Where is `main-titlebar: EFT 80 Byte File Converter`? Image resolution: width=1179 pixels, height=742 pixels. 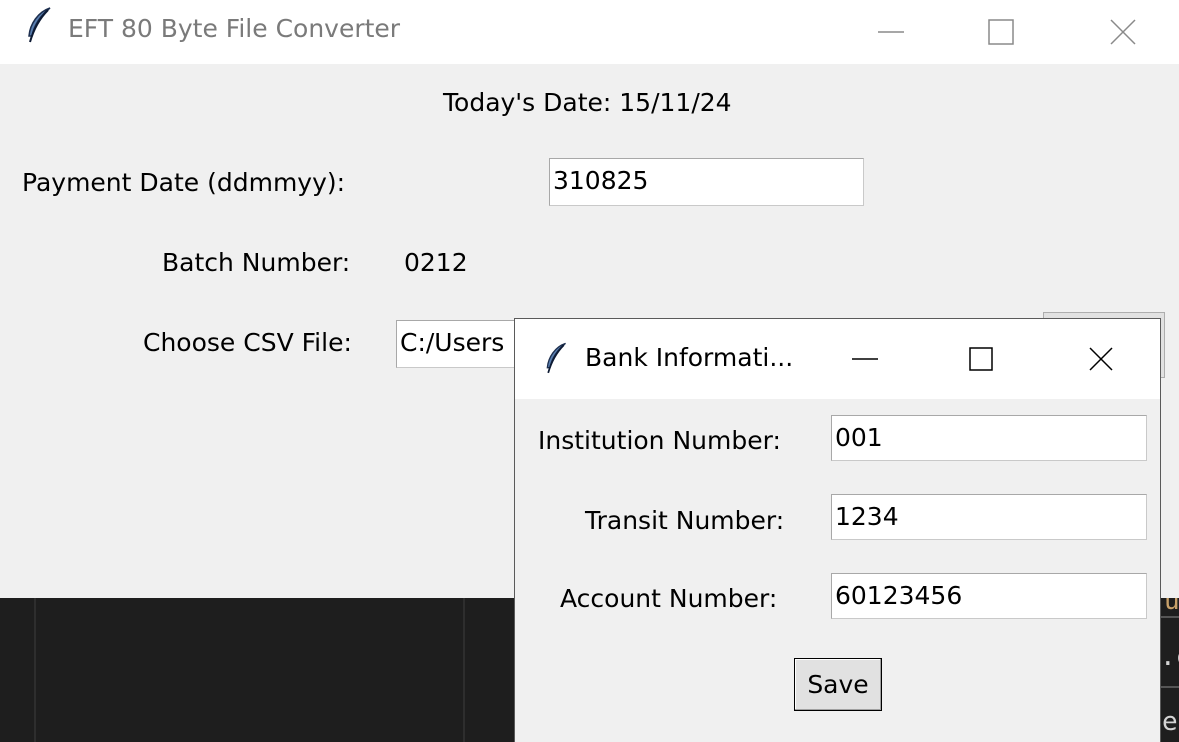
main-titlebar: EFT 80 Byte File Converter is located at coordinates (589, 32).